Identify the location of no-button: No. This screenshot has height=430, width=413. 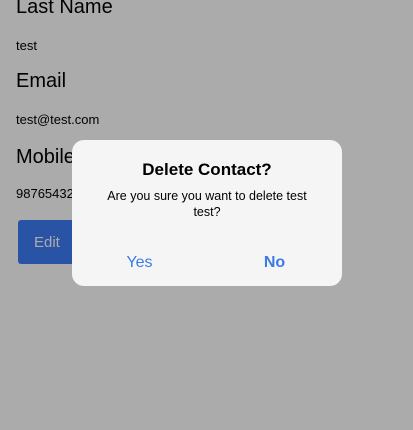
(274, 263).